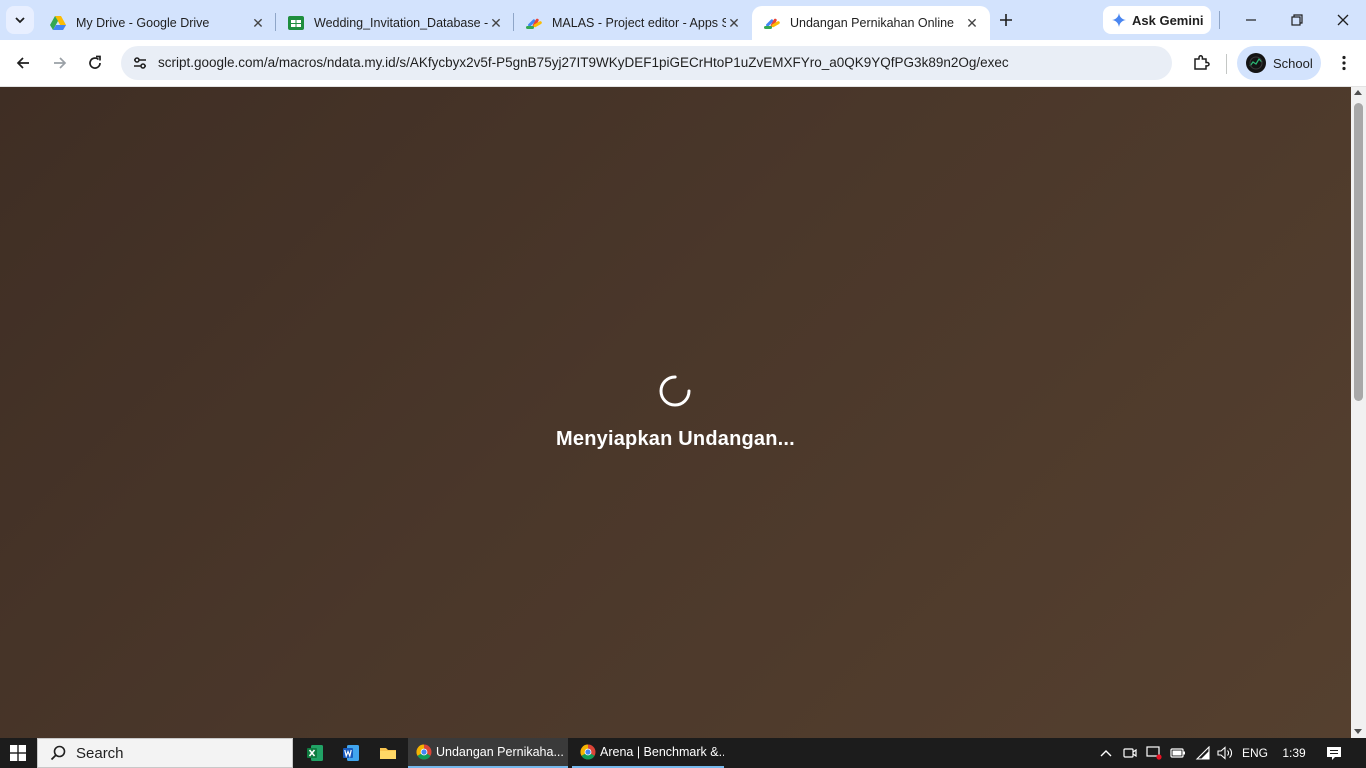 The image size is (1366, 768). What do you see at coordinates (1154, 753) in the screenshot?
I see `network-warning-icon` at bounding box center [1154, 753].